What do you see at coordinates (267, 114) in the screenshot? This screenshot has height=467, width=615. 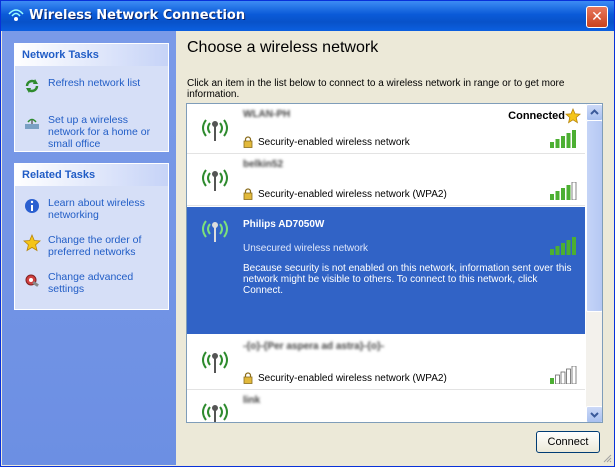 I see `network-ssid: WLAN-PH` at bounding box center [267, 114].